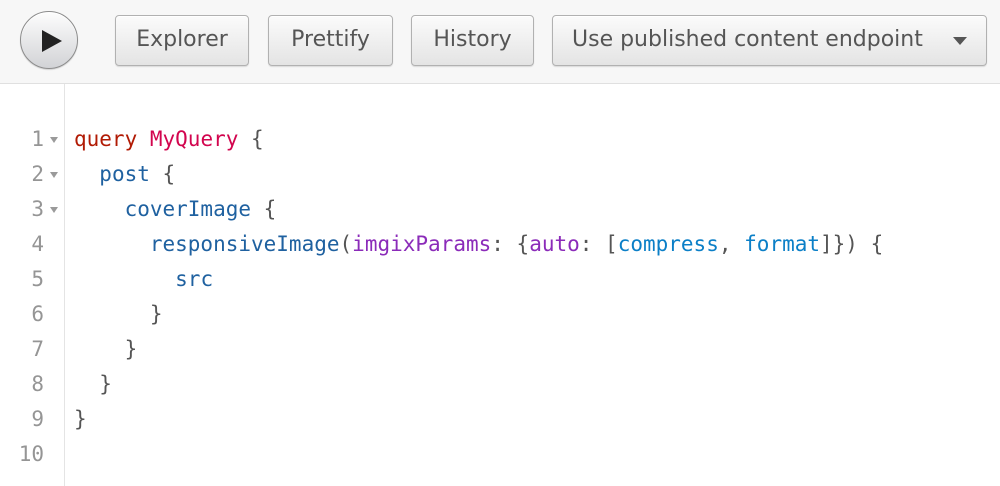 This screenshot has width=1000, height=486. What do you see at coordinates (472, 40) in the screenshot?
I see `history-button: History` at bounding box center [472, 40].